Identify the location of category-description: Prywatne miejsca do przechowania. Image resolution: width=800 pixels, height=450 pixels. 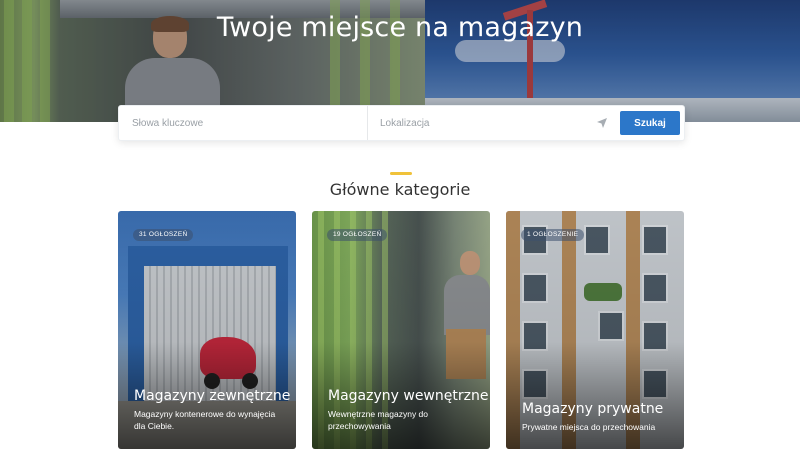
(589, 427).